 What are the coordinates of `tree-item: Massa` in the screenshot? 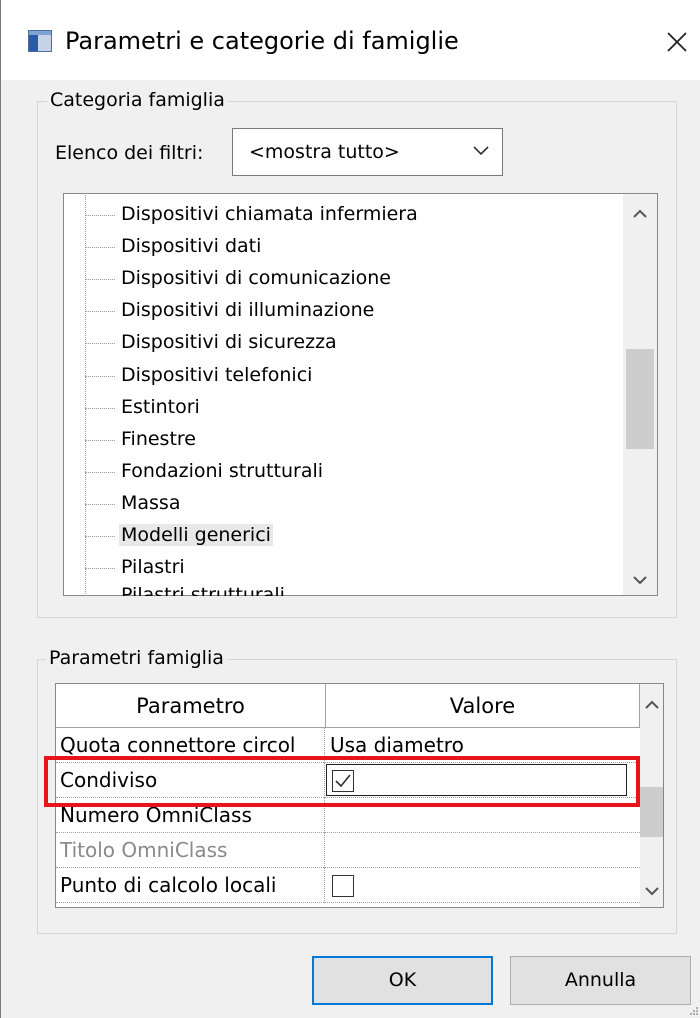 It's located at (355, 504).